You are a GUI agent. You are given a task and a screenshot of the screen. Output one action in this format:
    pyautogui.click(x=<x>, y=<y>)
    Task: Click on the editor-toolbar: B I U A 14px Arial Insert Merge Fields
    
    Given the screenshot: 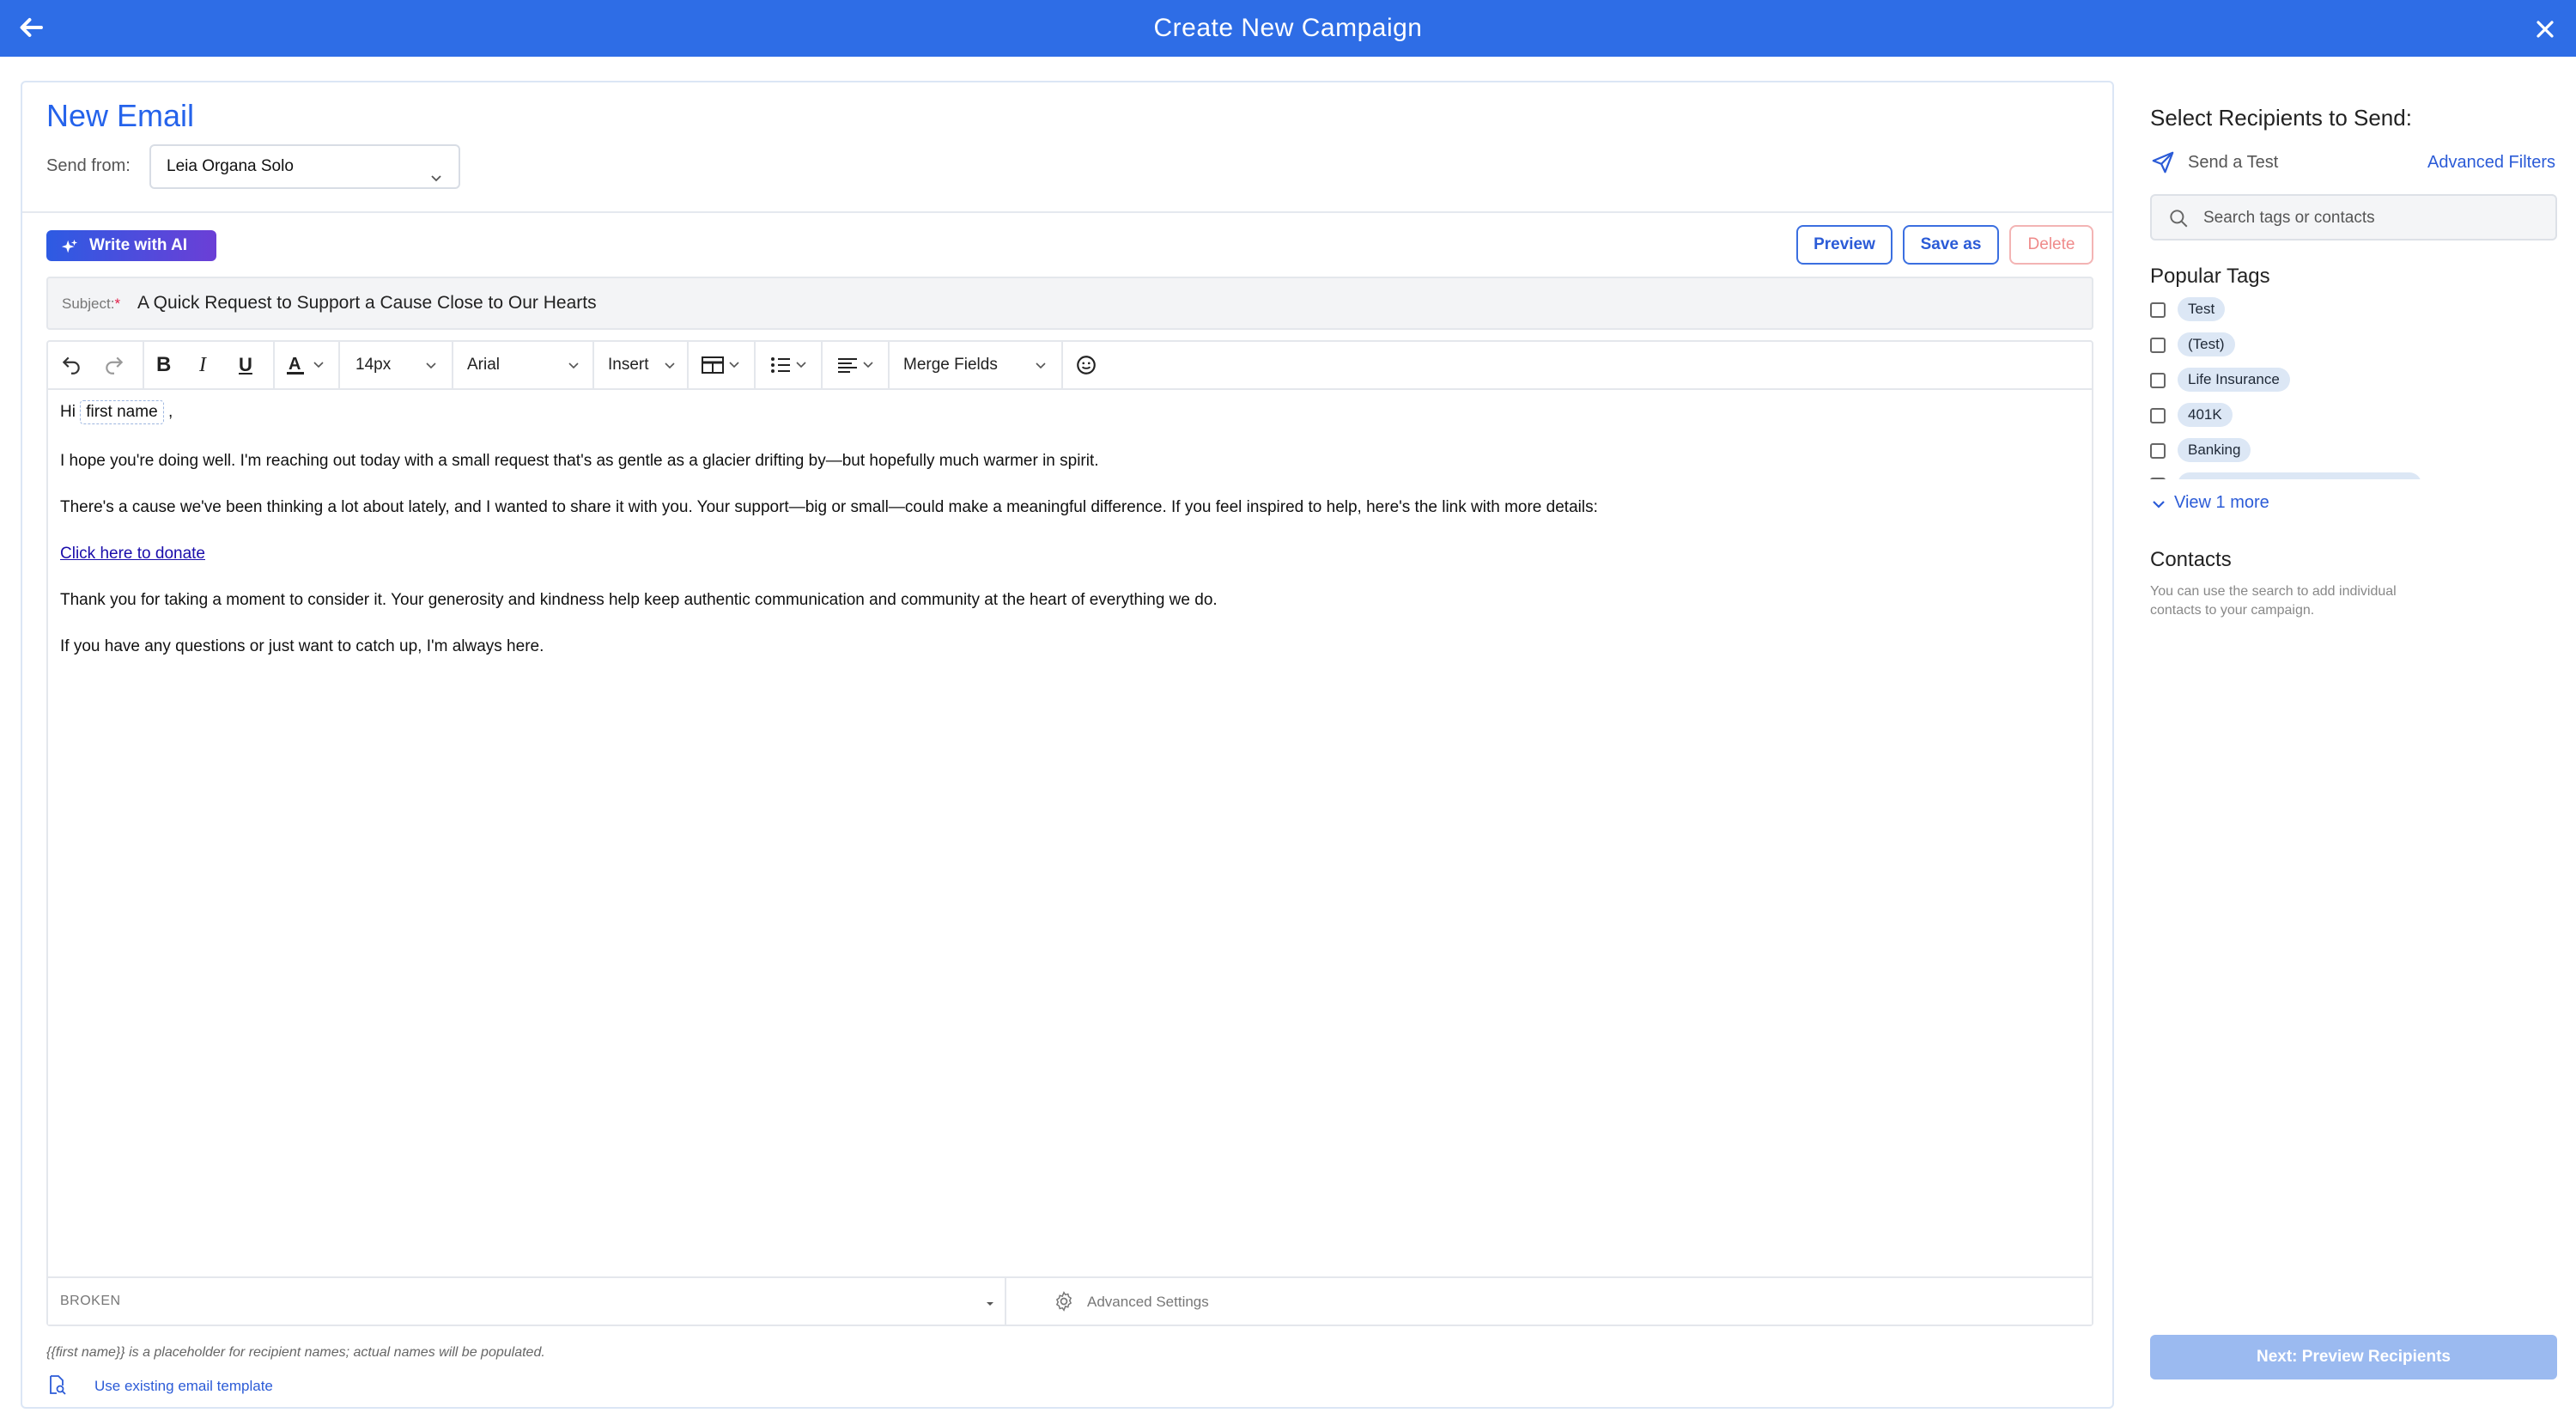 What is the action you would take?
    pyautogui.click(x=1070, y=366)
    